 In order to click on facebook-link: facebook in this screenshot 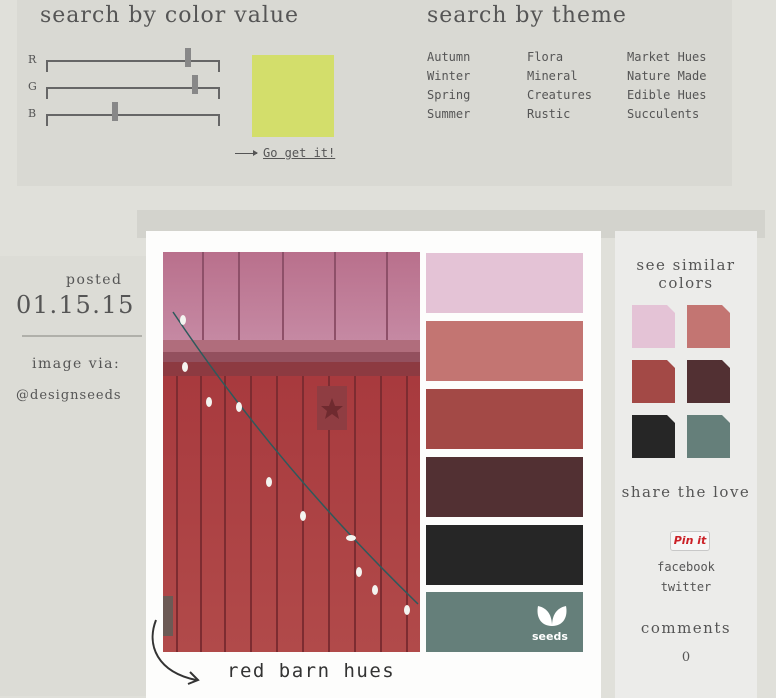, I will do `click(686, 567)`.